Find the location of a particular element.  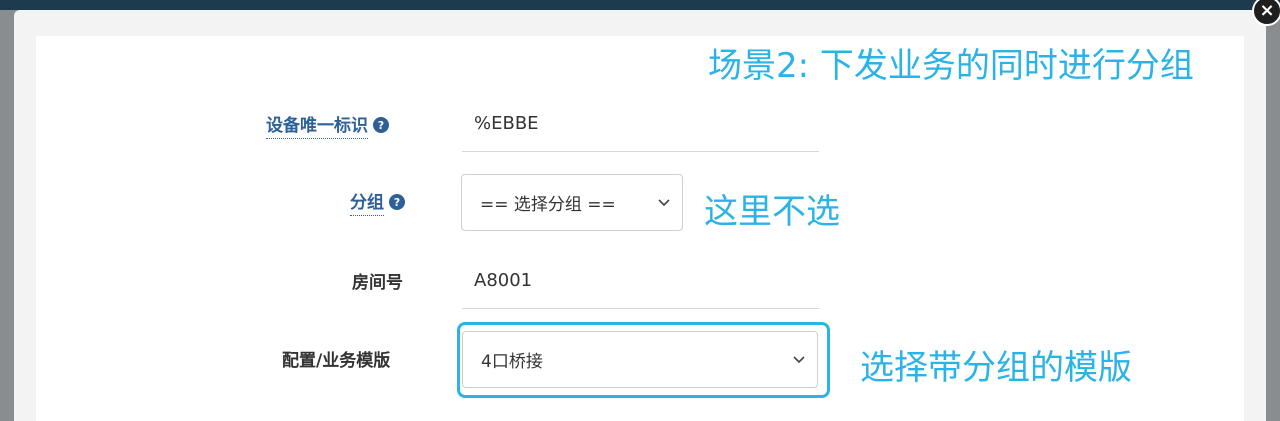

template-annotation: 选择带分组的模版 is located at coordinates (996, 368).